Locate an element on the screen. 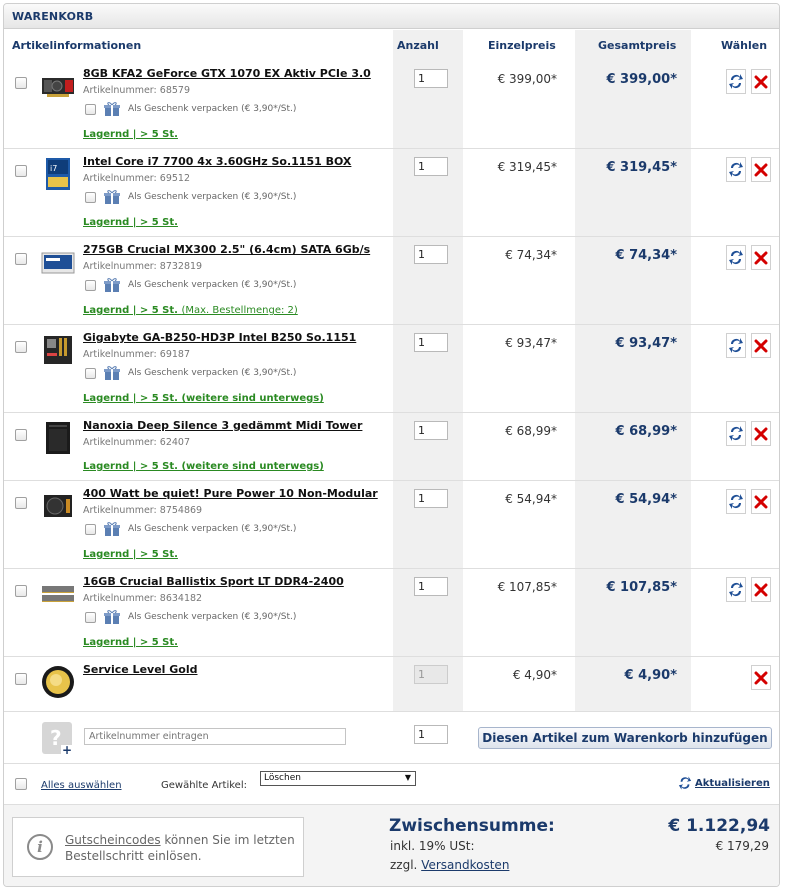  cart-row: Service Level Gold € 4,90* € 4,90* is located at coordinates (391, 684).